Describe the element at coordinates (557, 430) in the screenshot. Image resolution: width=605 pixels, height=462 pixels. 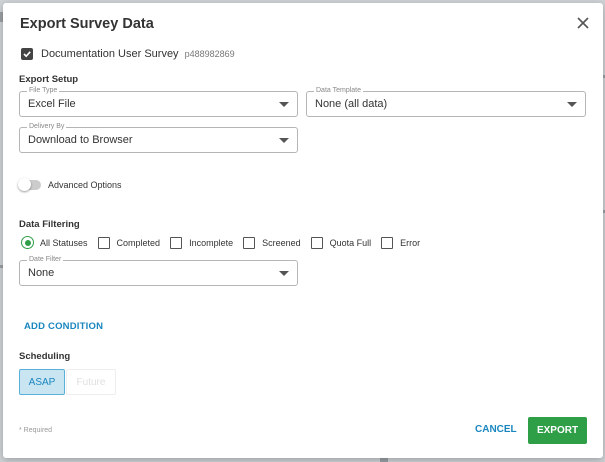
I see `export-button: EXPORT` at that location.